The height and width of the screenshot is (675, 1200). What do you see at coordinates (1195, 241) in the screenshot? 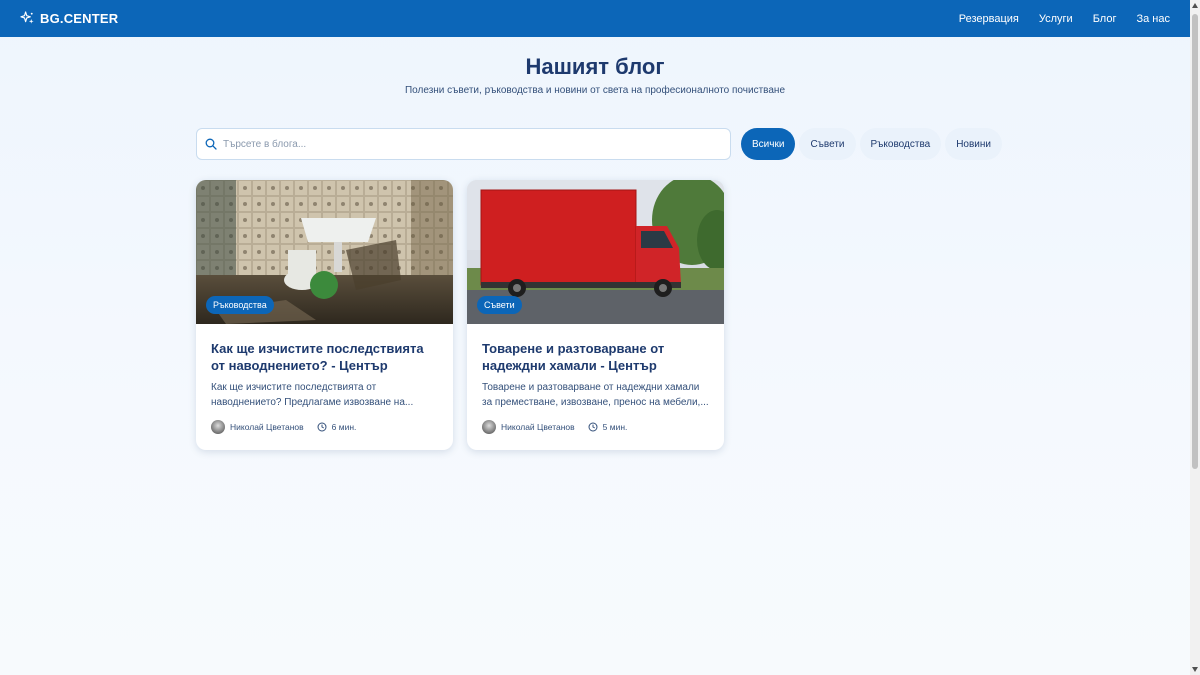
I see `scrollbar-thumb` at bounding box center [1195, 241].